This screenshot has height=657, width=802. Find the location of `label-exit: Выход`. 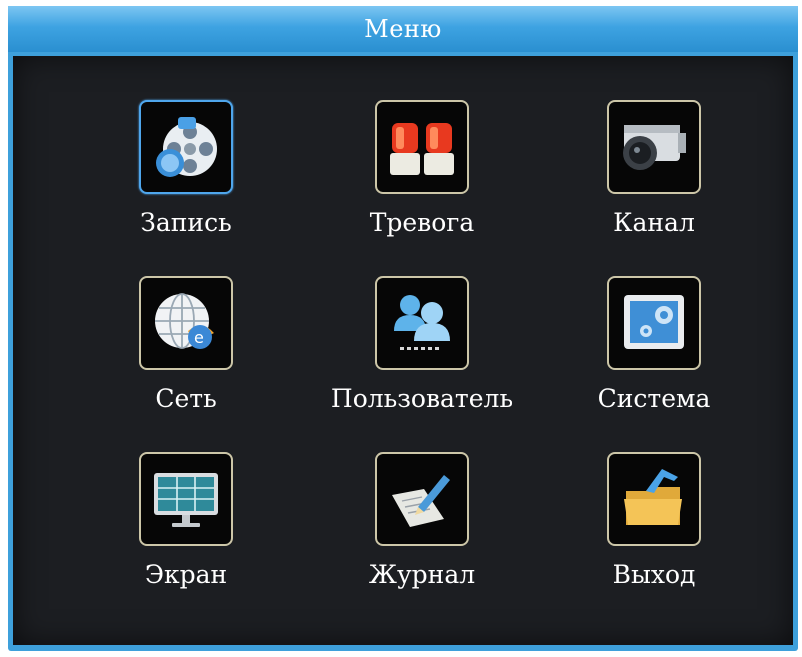

label-exit: Выход is located at coordinates (654, 574).